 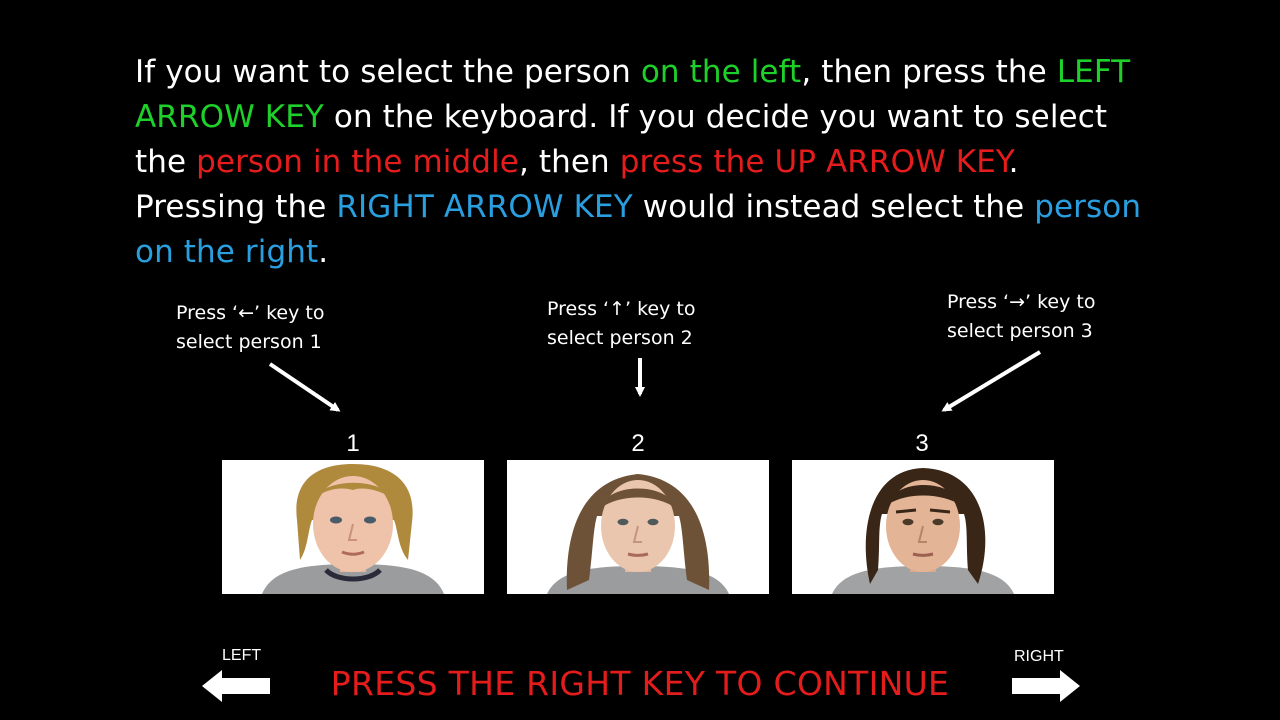 I want to click on pointer-arrow-1-icon, so click(x=304, y=387).